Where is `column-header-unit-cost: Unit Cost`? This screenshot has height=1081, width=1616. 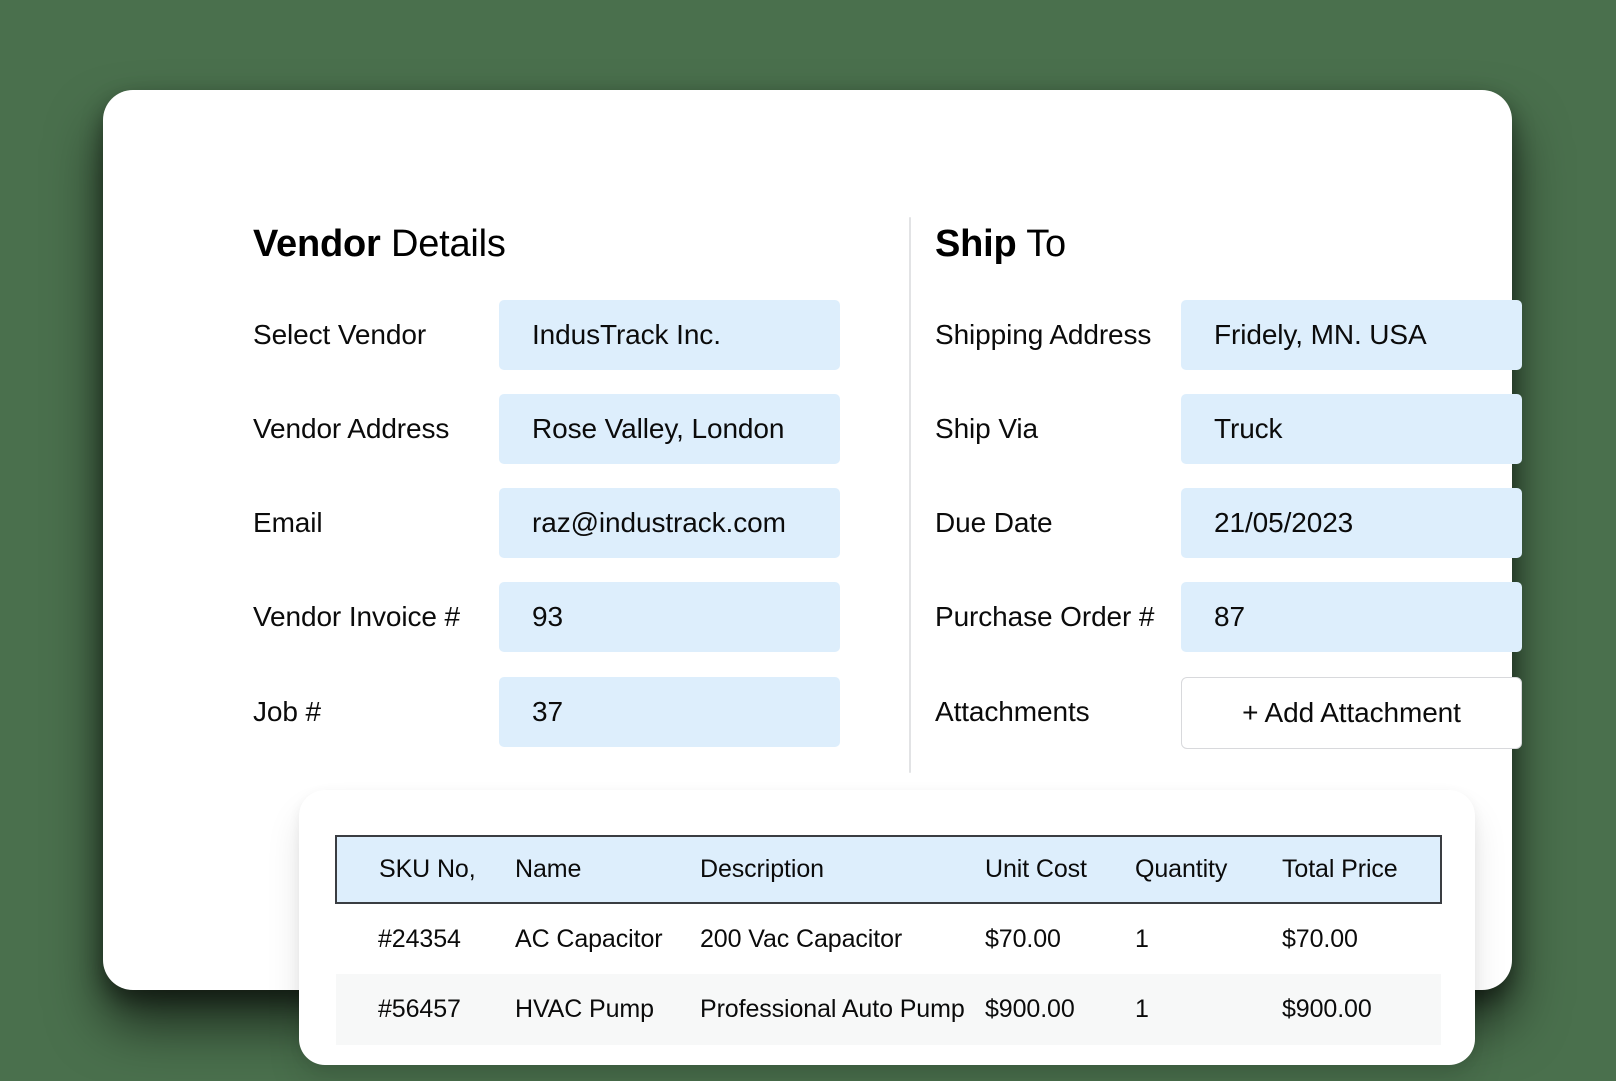 column-header-unit-cost: Unit Cost is located at coordinates (1059, 869).